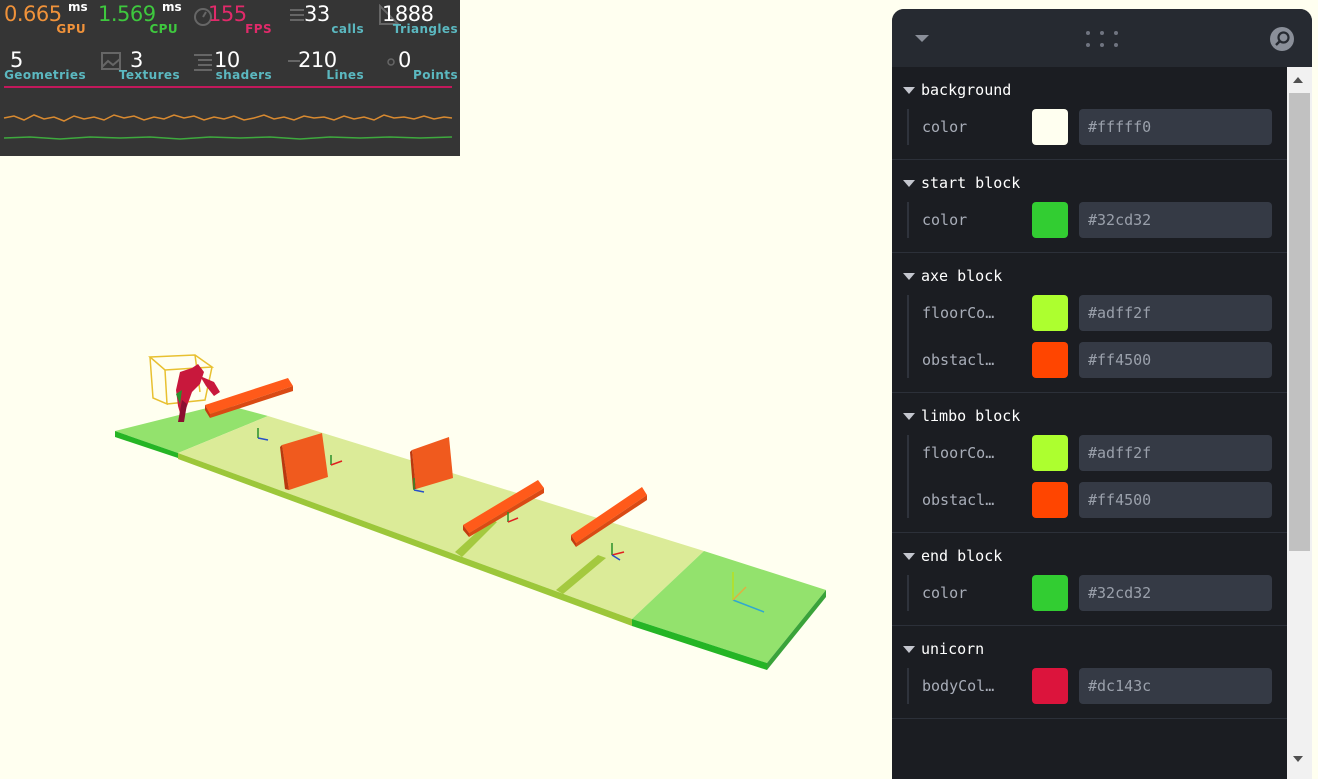 The height and width of the screenshot is (779, 1318). Describe the element at coordinates (1298, 759) in the screenshot. I see `scroll-down-arrow-icon` at that location.